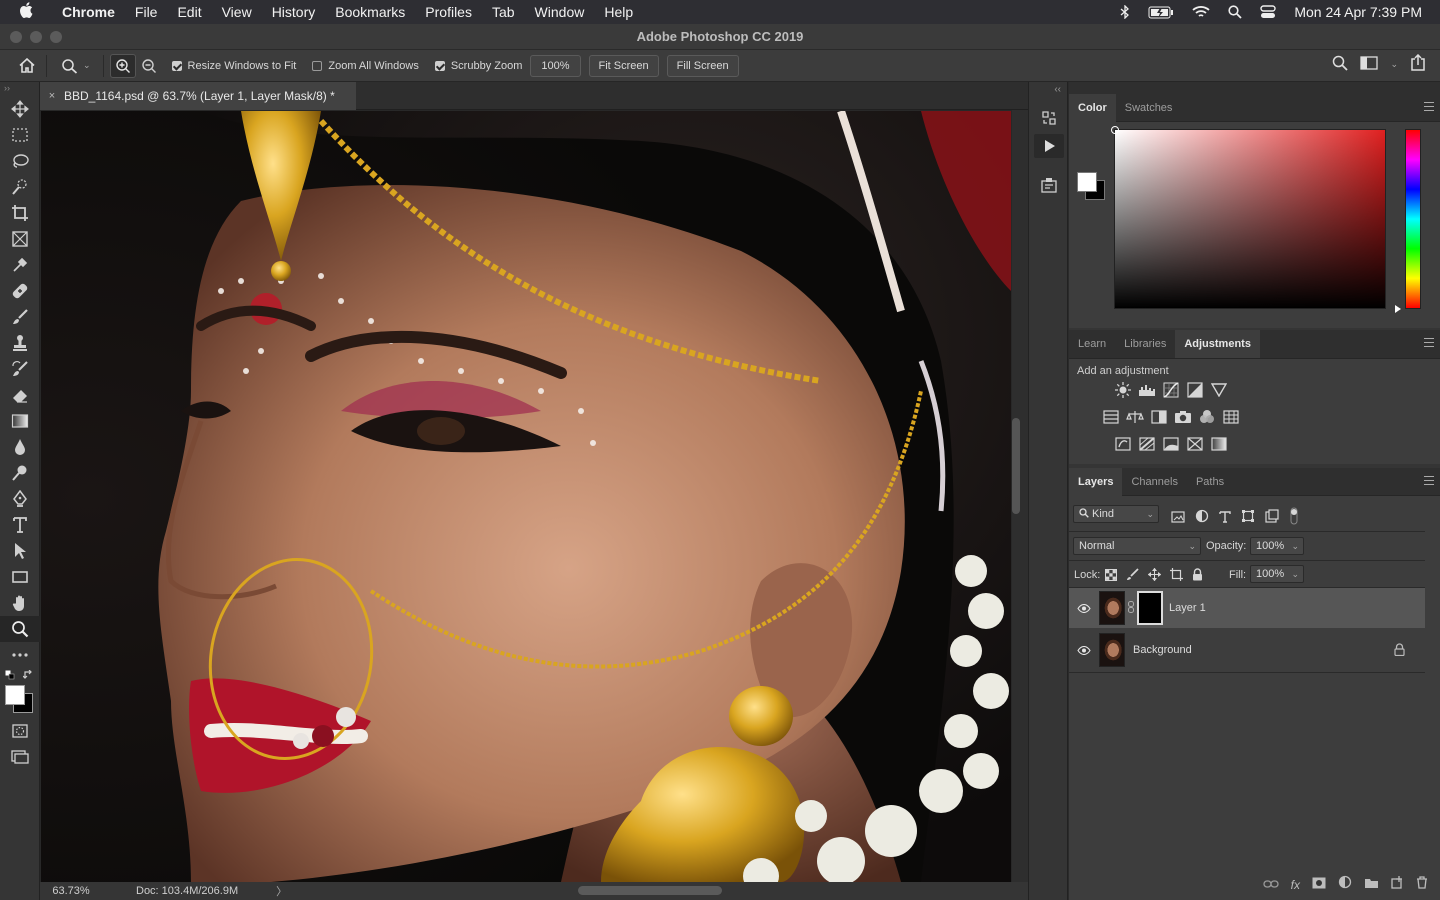 The width and height of the screenshot is (1440, 900). I want to click on workspace-icon, so click(1369, 64).